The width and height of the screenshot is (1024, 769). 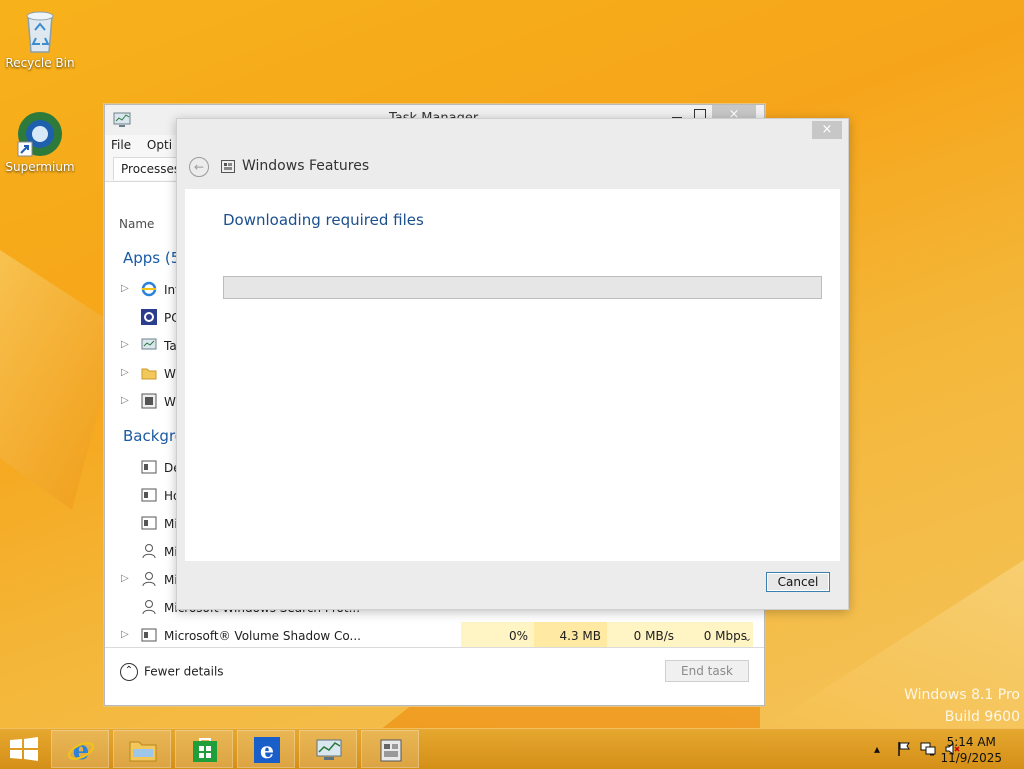 I want to click on desktop-icon-supermium: Supermium, so click(x=40, y=142).